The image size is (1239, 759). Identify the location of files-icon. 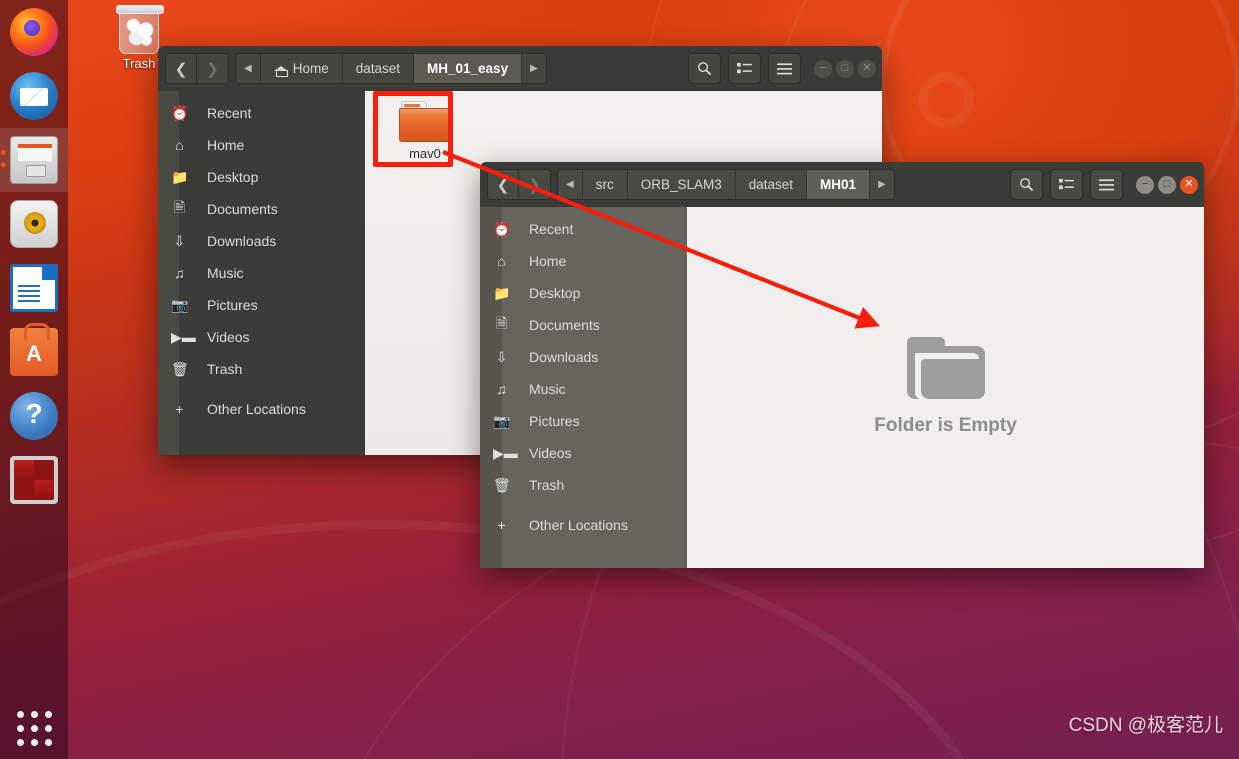
(34, 160).